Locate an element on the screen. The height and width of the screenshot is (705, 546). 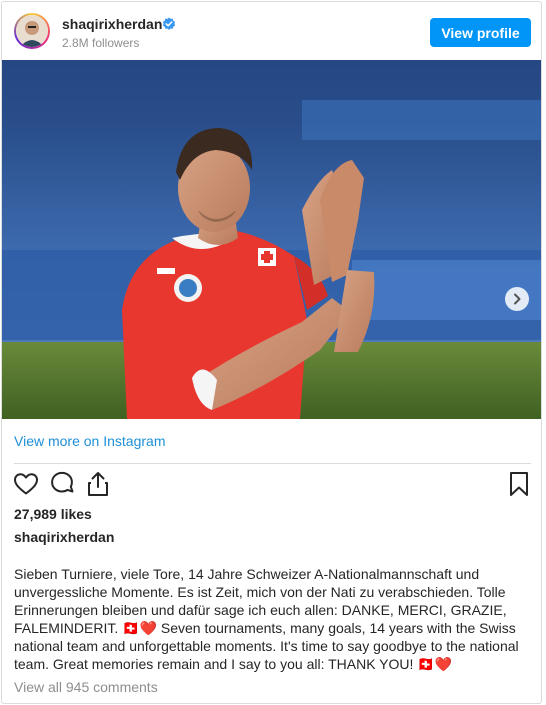
carousel-next-button is located at coordinates (517, 299).